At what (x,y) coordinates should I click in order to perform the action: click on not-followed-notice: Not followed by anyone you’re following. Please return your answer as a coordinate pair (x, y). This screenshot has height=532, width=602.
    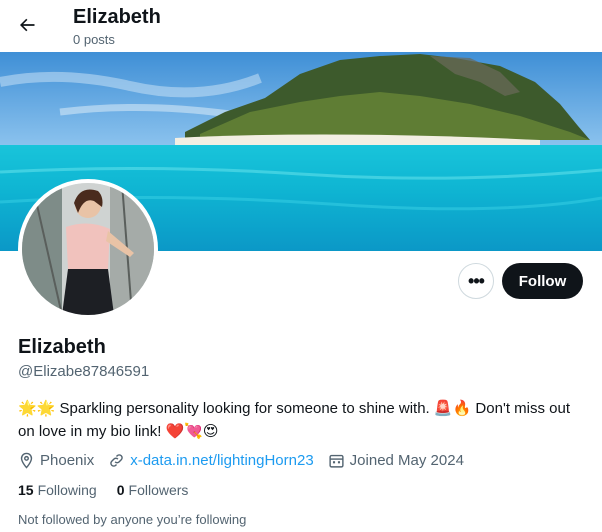
    Looking at the image, I should click on (132, 519).